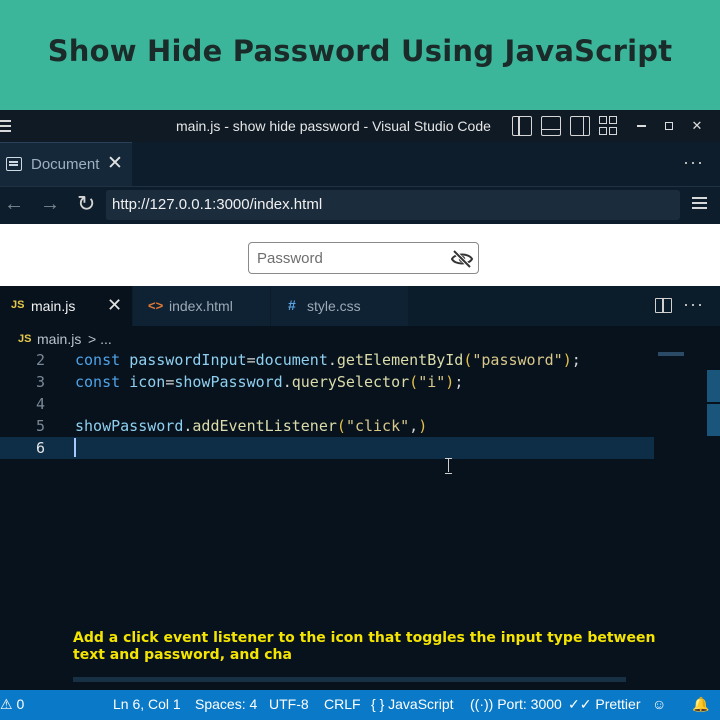  I want to click on line-number: 3, so click(40, 382).